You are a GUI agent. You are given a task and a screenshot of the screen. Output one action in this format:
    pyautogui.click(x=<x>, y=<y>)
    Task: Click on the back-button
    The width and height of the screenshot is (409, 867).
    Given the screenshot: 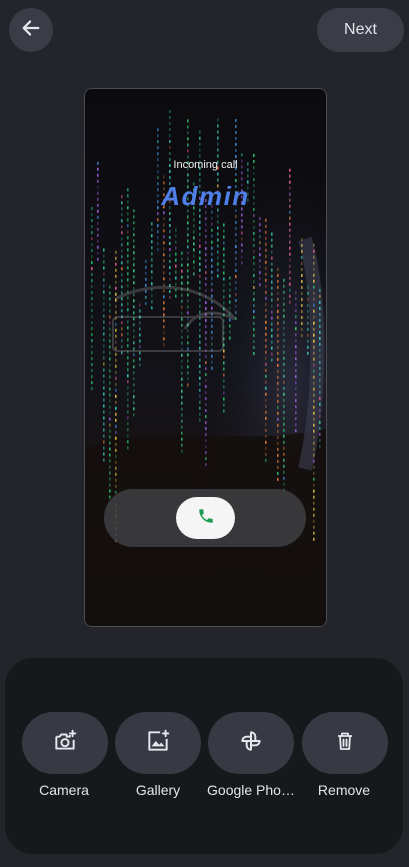 What is the action you would take?
    pyautogui.click(x=31, y=30)
    